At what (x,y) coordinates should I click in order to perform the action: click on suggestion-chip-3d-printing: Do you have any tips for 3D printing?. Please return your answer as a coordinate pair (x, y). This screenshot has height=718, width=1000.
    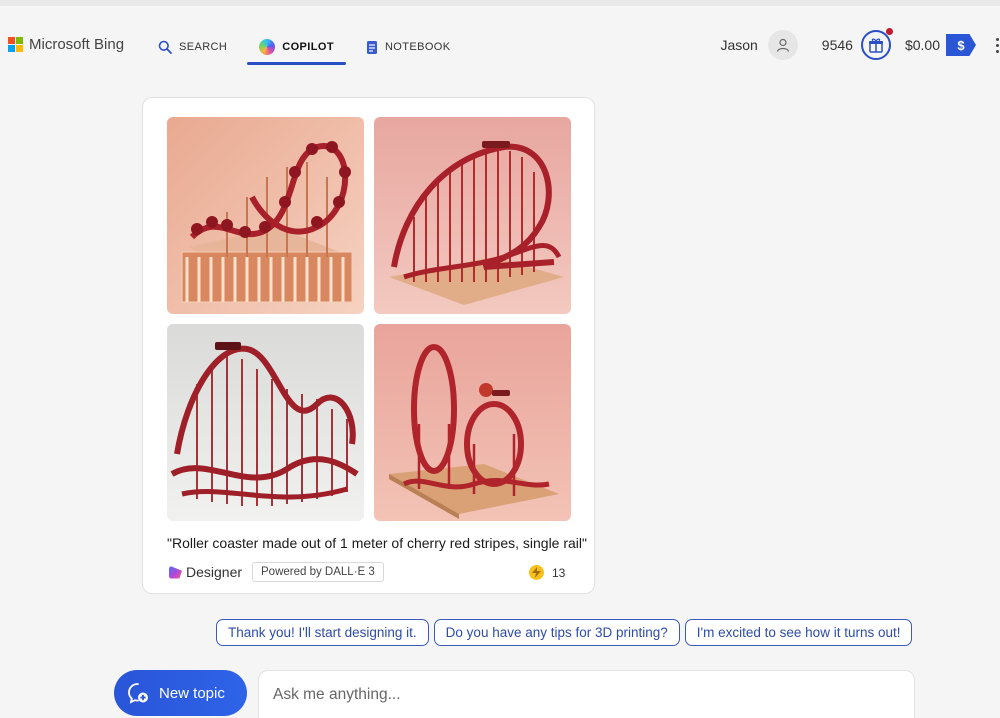
    Looking at the image, I should click on (556, 632).